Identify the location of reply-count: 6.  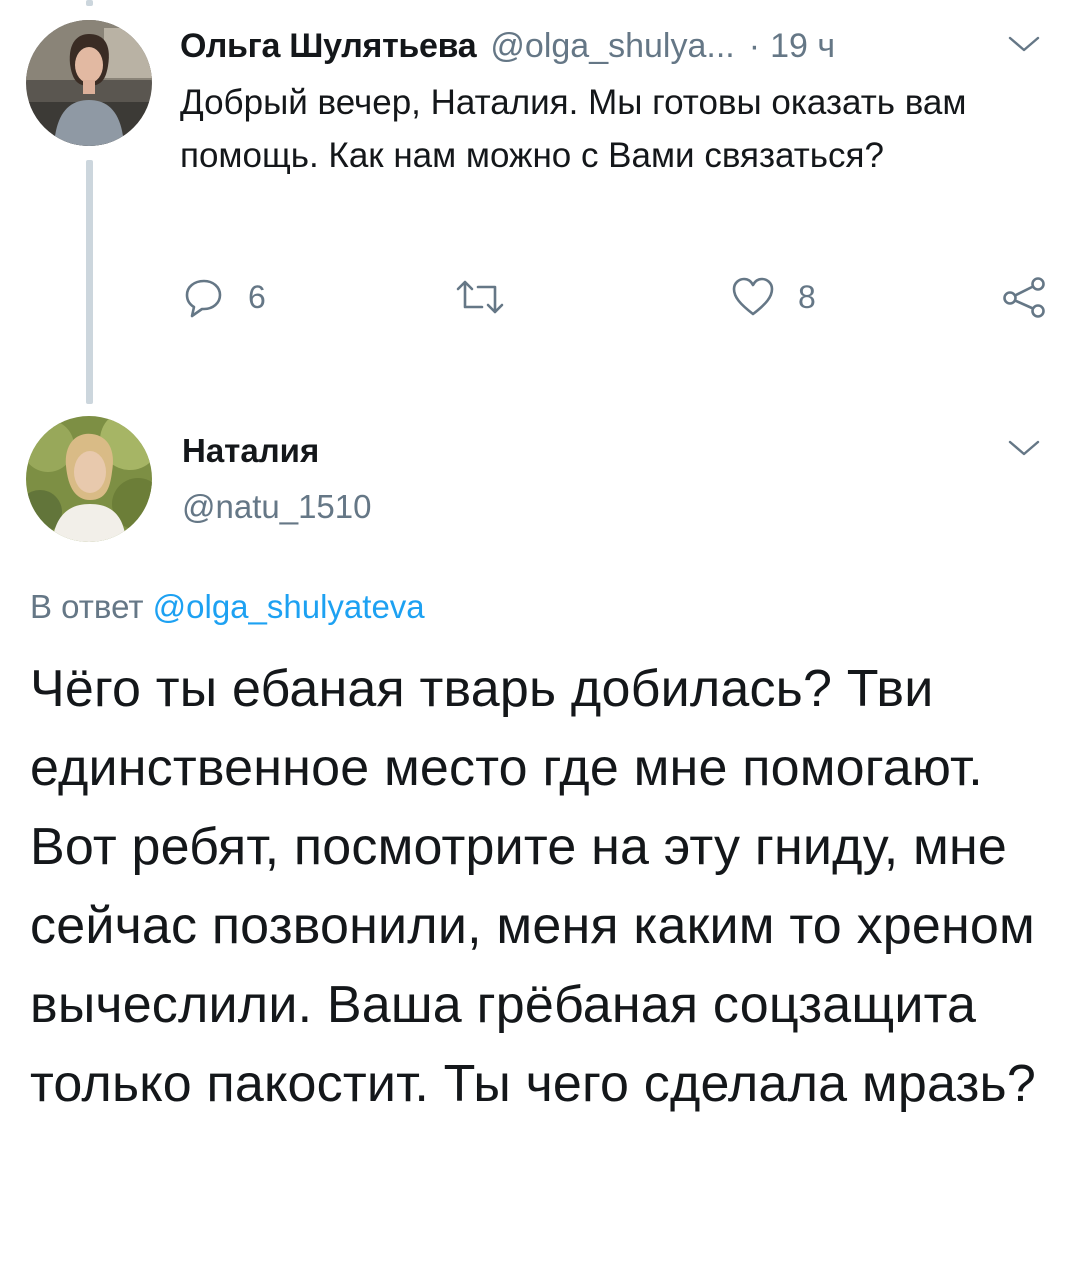
(257, 296).